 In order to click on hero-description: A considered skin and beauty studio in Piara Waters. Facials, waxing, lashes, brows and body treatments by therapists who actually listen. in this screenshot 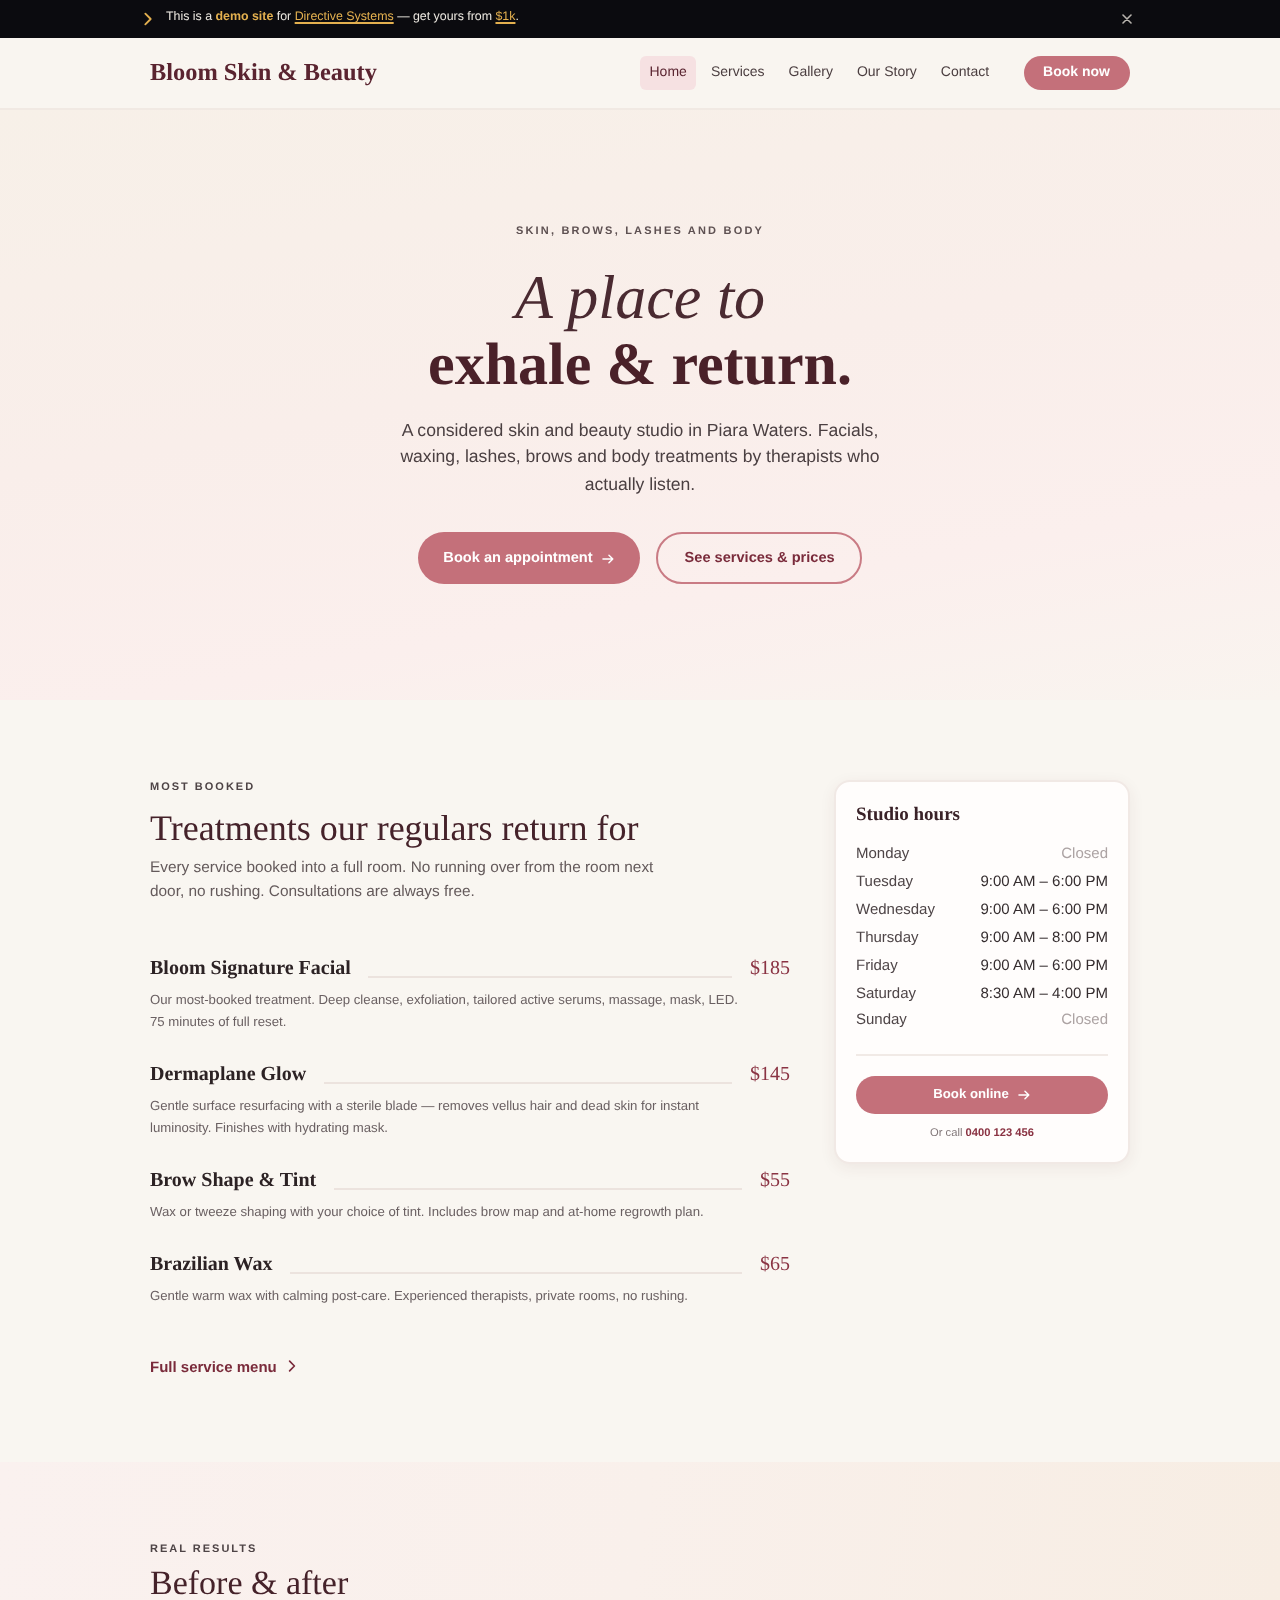, I will do `click(640, 457)`.